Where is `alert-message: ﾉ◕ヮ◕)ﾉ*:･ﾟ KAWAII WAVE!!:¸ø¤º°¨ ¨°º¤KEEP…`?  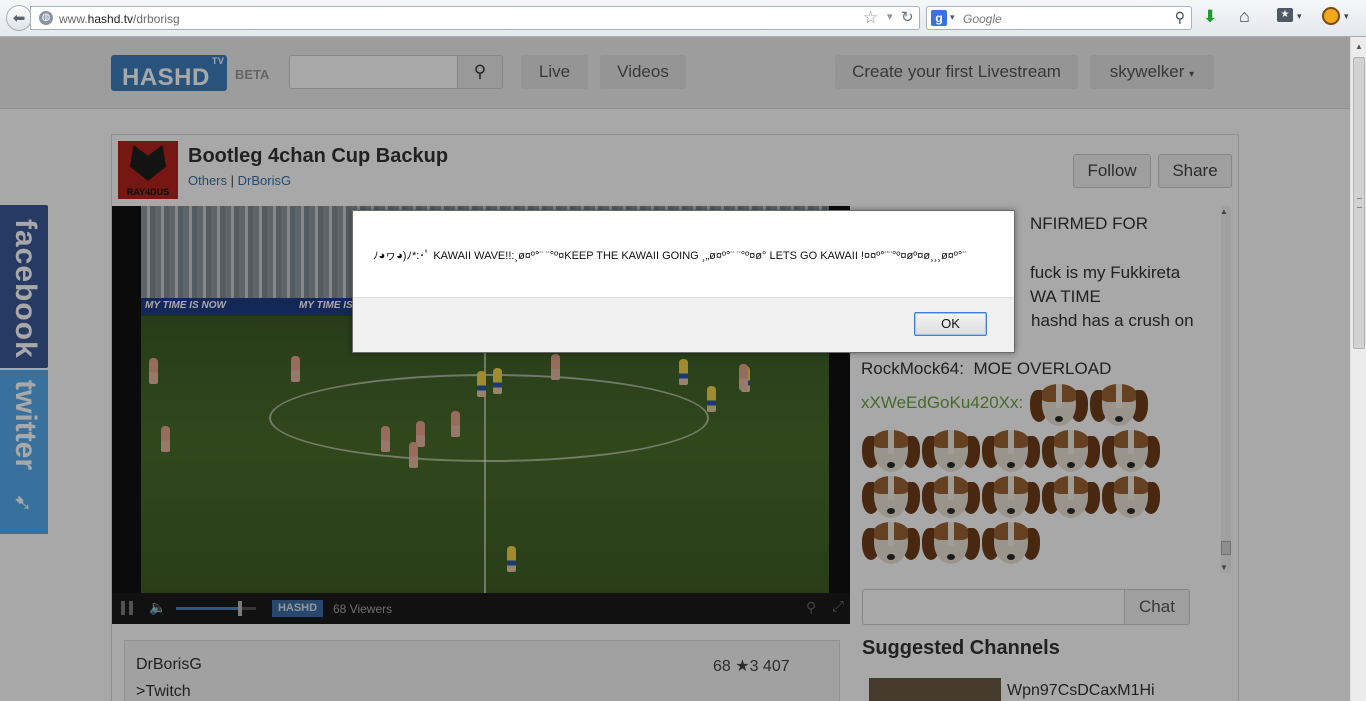 alert-message: ﾉ◕ヮ◕)ﾉ*:･ﾟ KAWAII WAVE!!:¸ø¤º°¨ ¨°º¤KEEP… is located at coordinates (669, 256).